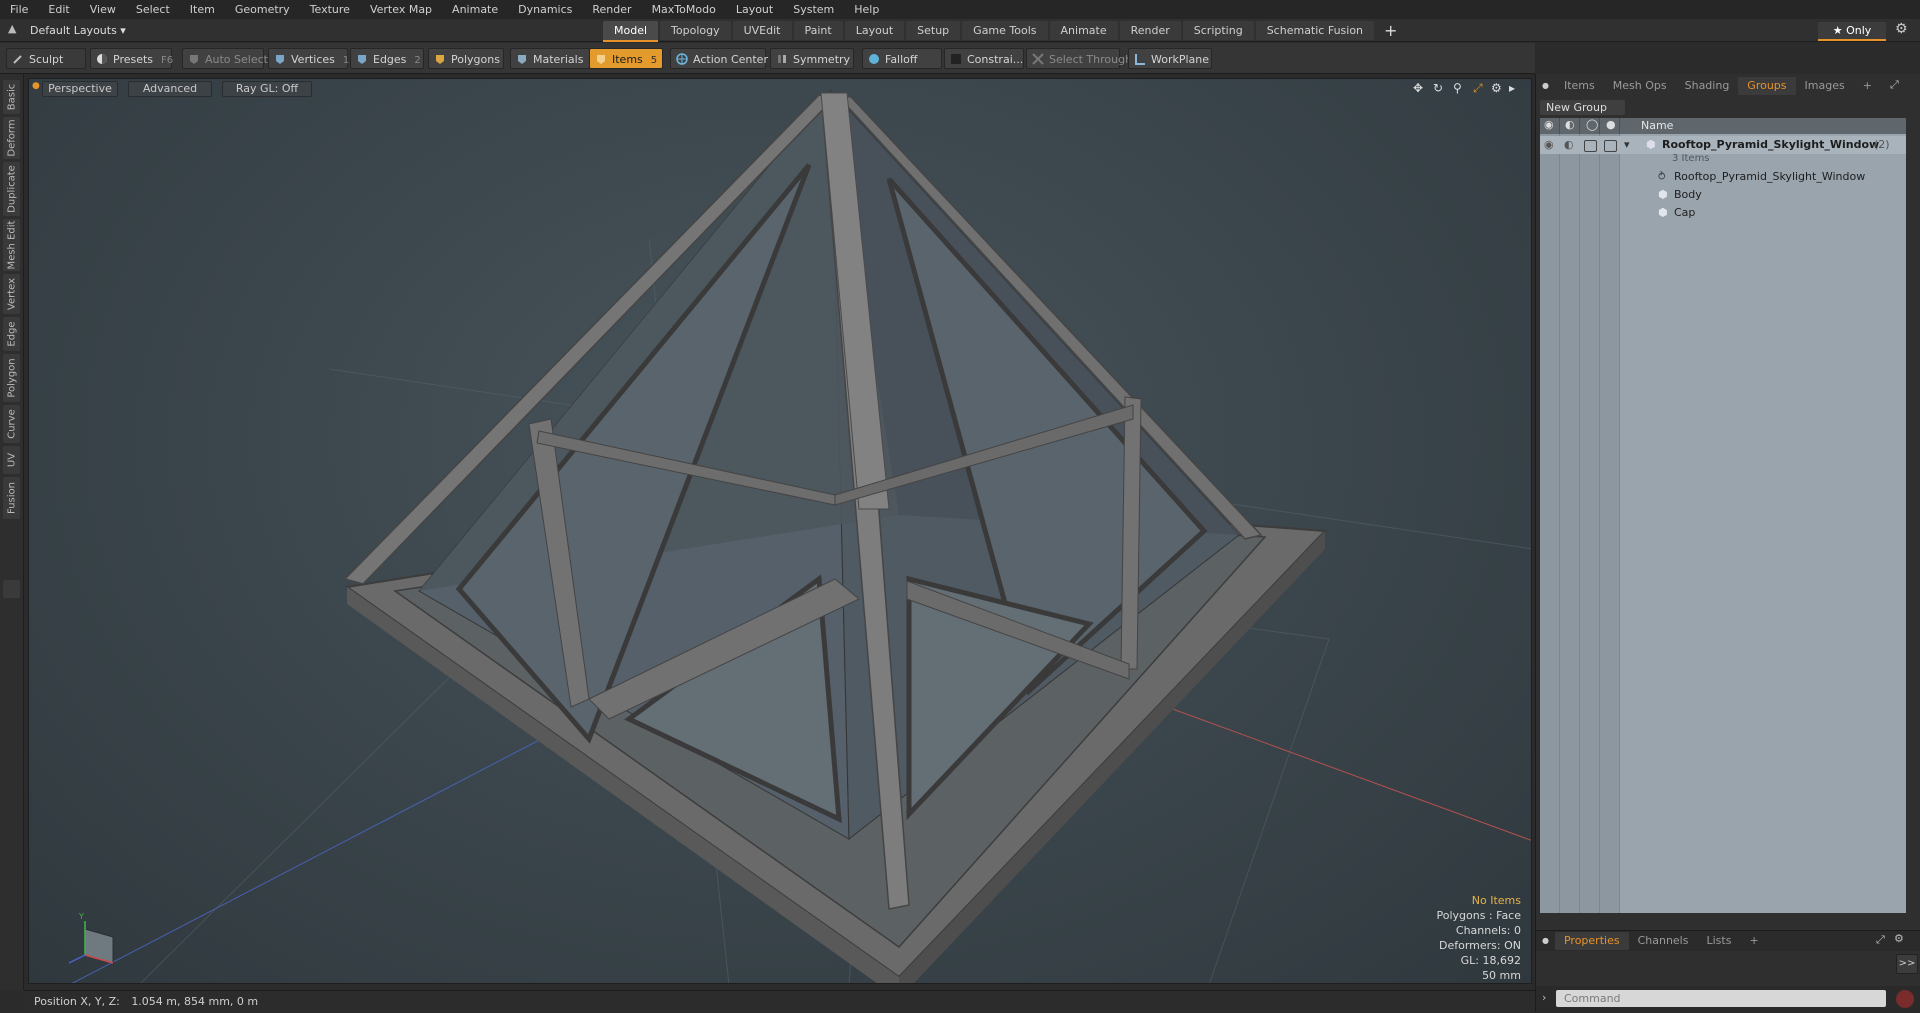 The image size is (1920, 1013). Describe the element at coordinates (1496, 900) in the screenshot. I see `selection-info: No Items` at that location.